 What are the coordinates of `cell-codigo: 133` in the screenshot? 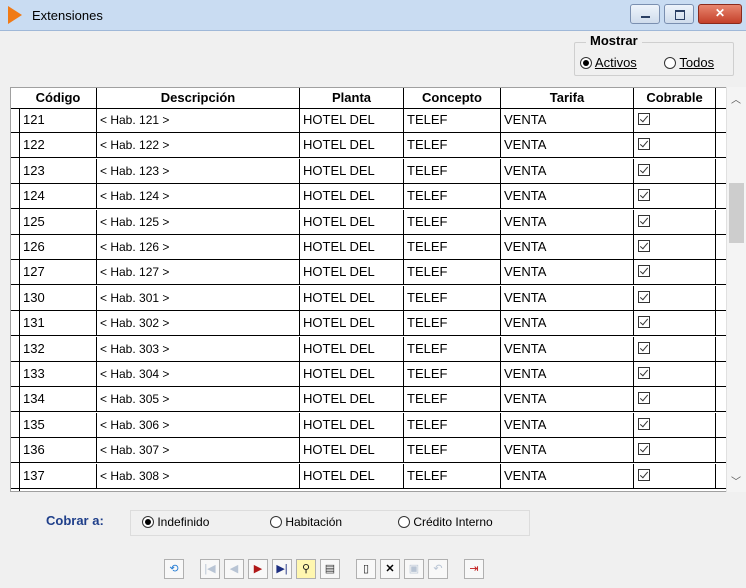 It's located at (58, 374).